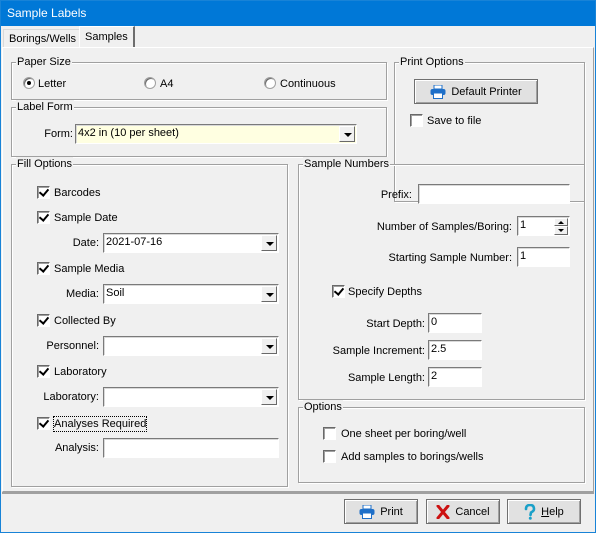 The image size is (596, 533). I want to click on specify-depths-checkbox, so click(338, 291).